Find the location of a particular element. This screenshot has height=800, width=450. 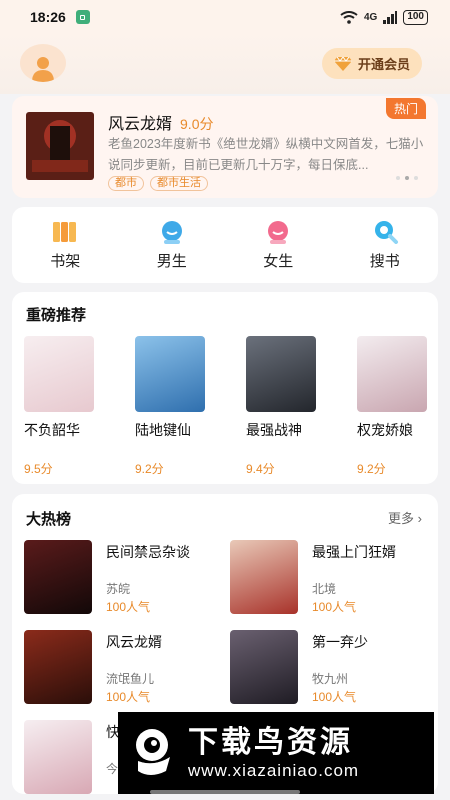

nav-bookshelf: 书架 is located at coordinates (65, 245).